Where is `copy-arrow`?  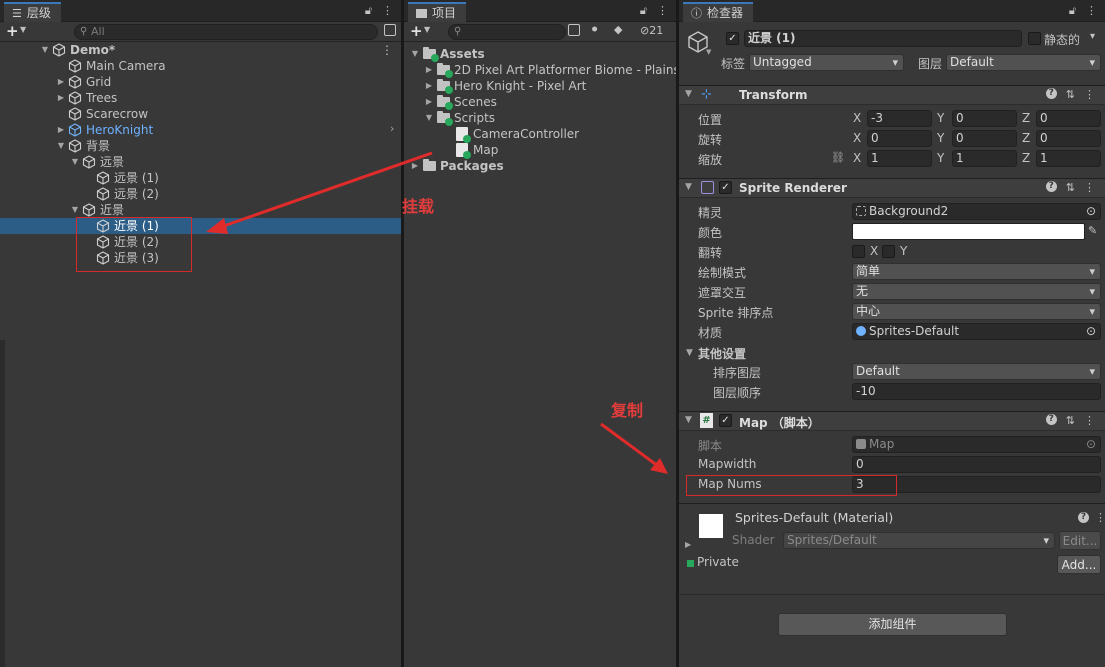
copy-arrow is located at coordinates (629, 445).